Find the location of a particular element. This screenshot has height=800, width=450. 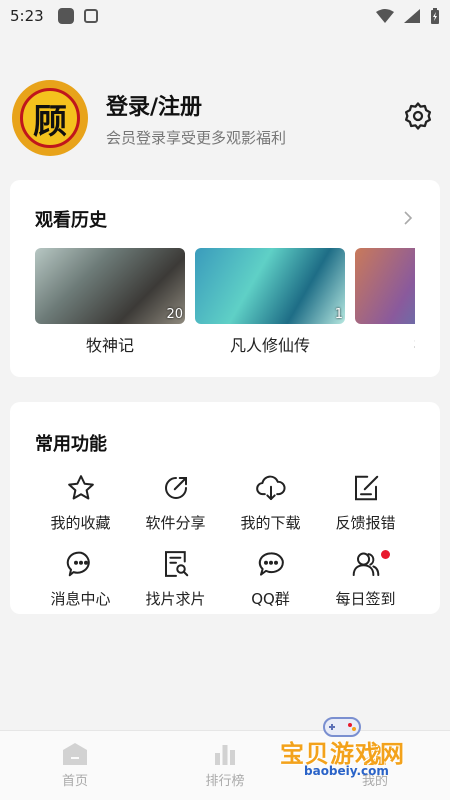

gear-icon is located at coordinates (418, 116).